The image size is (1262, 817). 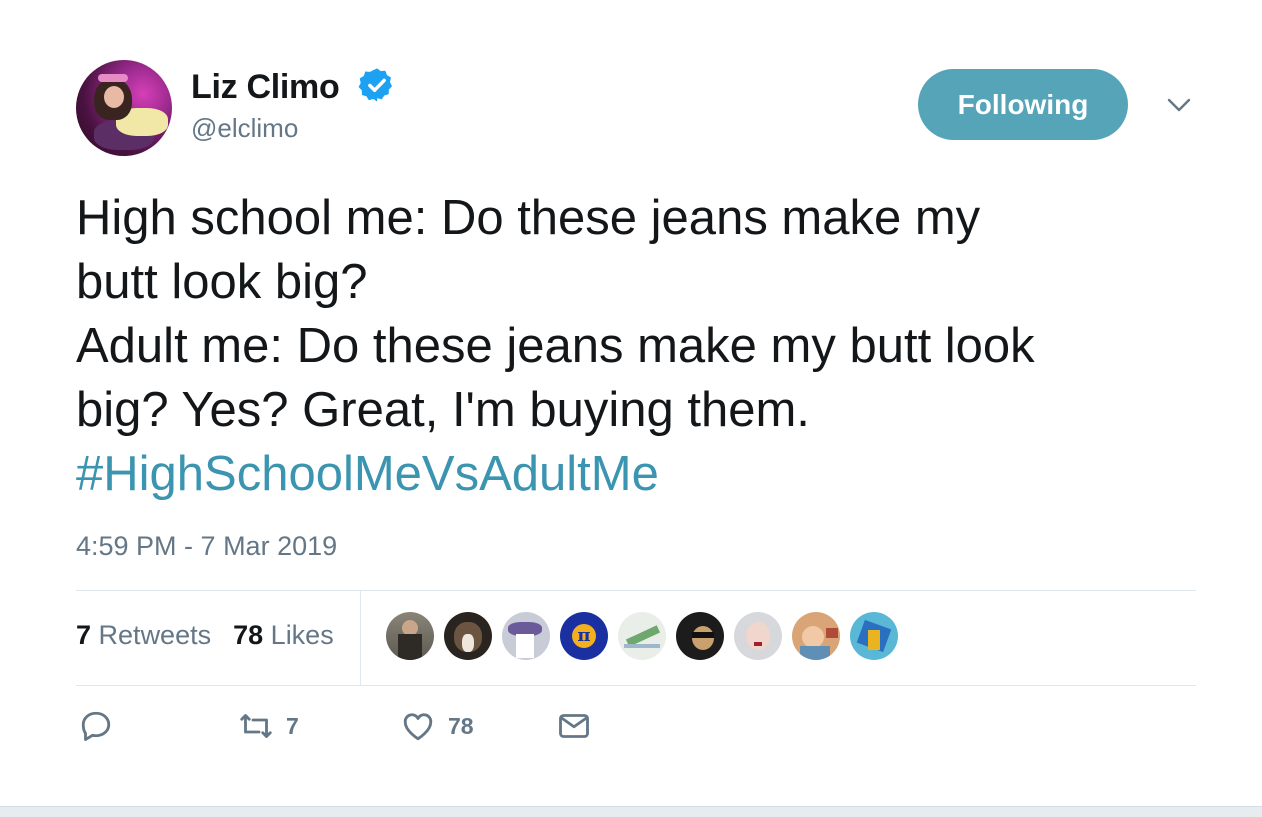 What do you see at coordinates (443, 410) in the screenshot?
I see `tweet-line: big? Yes? Great, I'm buying them.` at bounding box center [443, 410].